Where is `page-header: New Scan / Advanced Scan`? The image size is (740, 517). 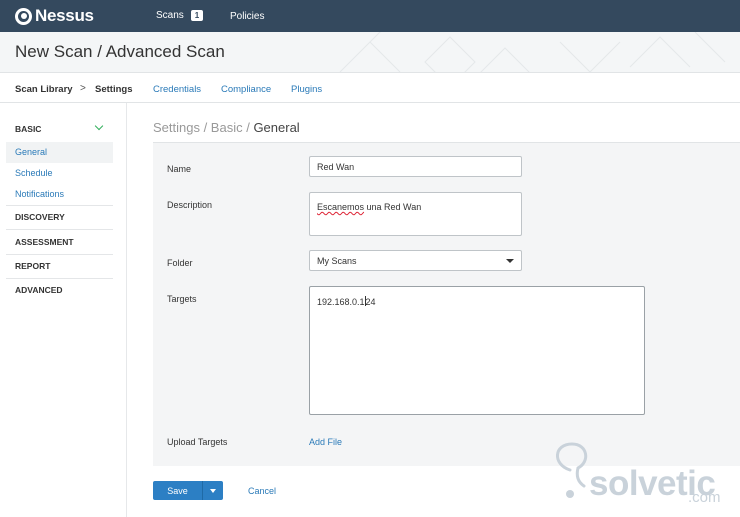
page-header: New Scan / Advanced Scan is located at coordinates (370, 52).